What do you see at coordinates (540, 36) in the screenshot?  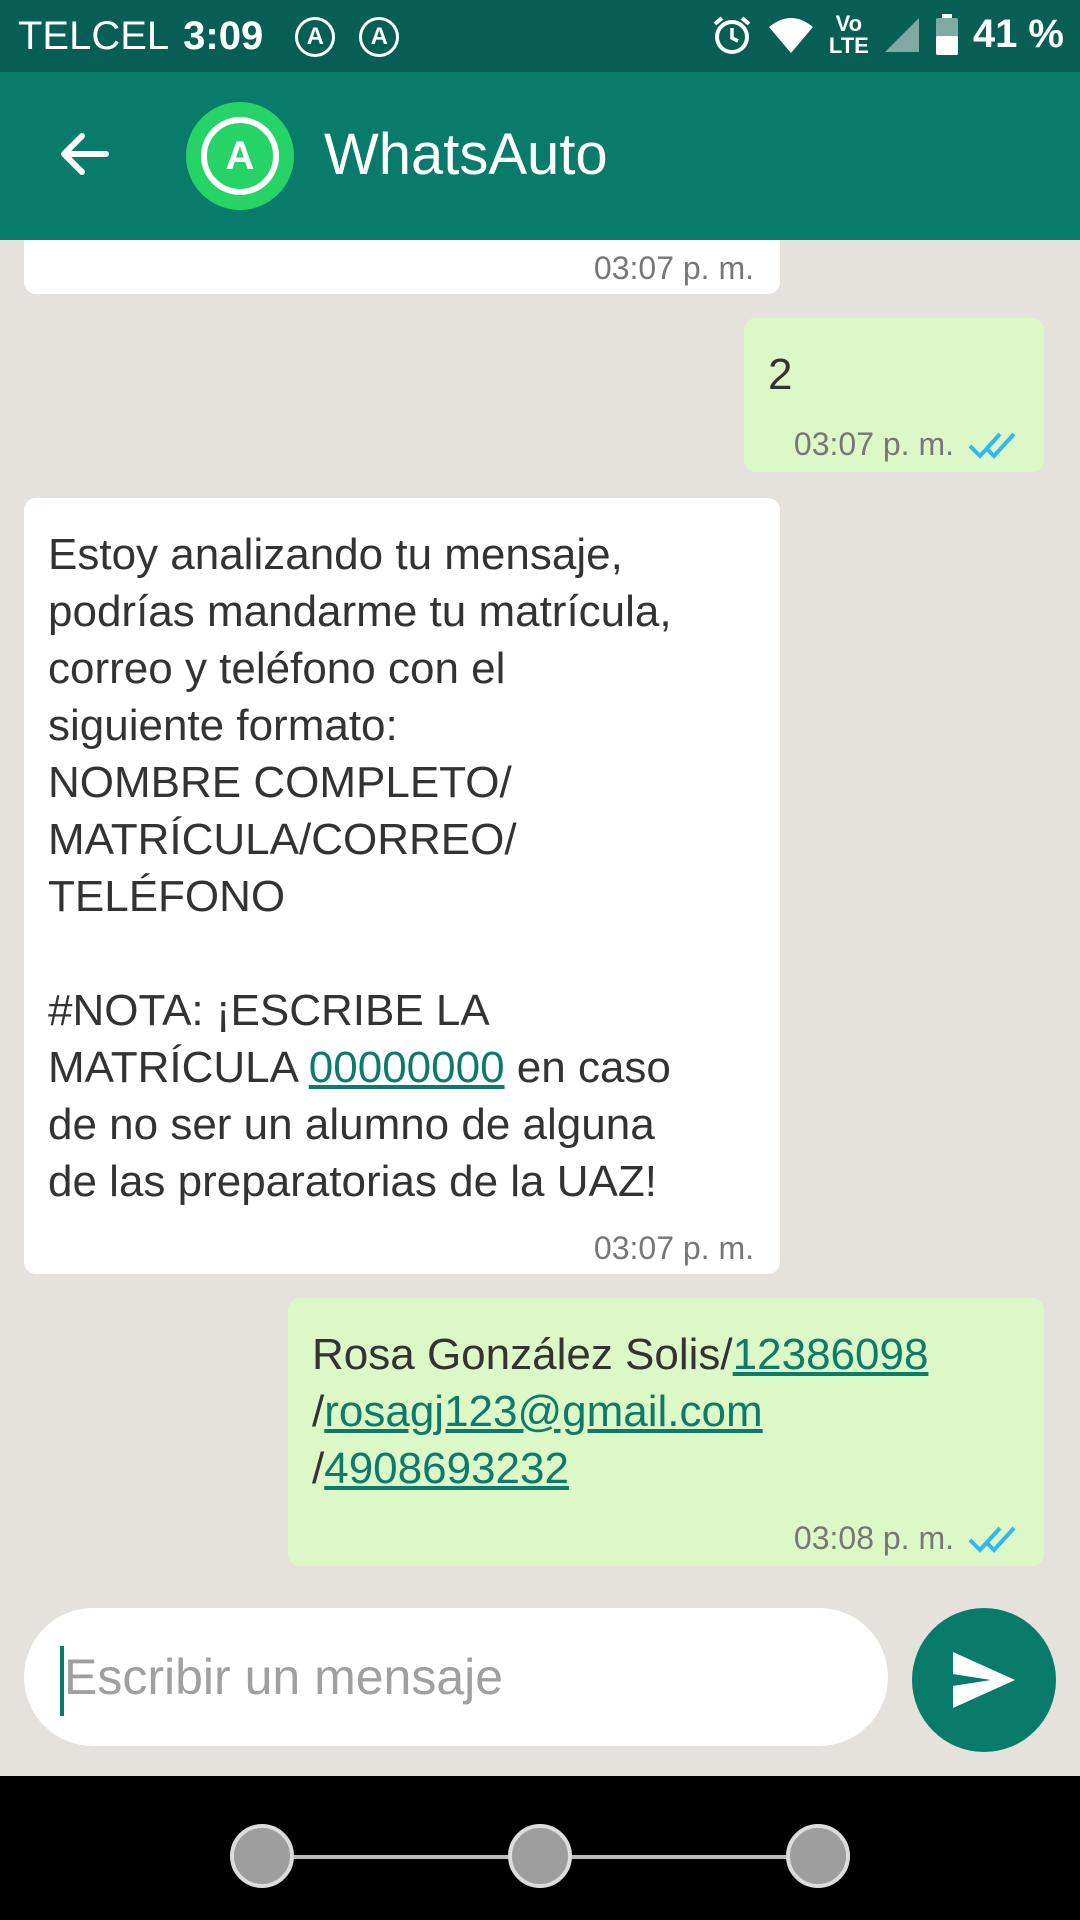 I see `status-bar: TELCEL 3:09 A A Vo LTE 41 %` at bounding box center [540, 36].